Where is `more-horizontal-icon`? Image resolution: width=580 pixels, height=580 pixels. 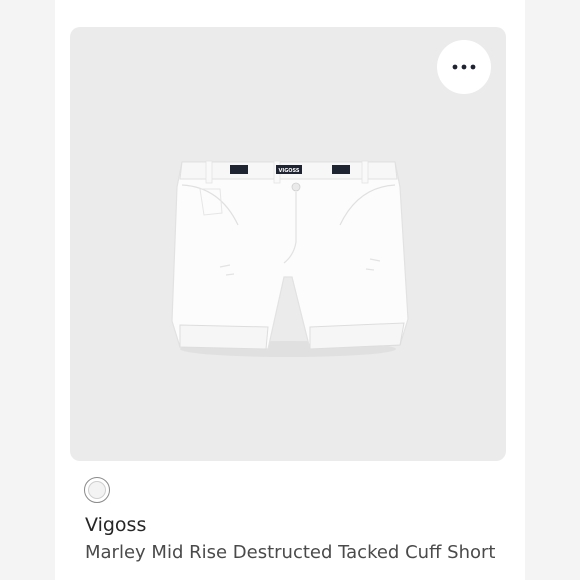 more-horizontal-icon is located at coordinates (464, 67).